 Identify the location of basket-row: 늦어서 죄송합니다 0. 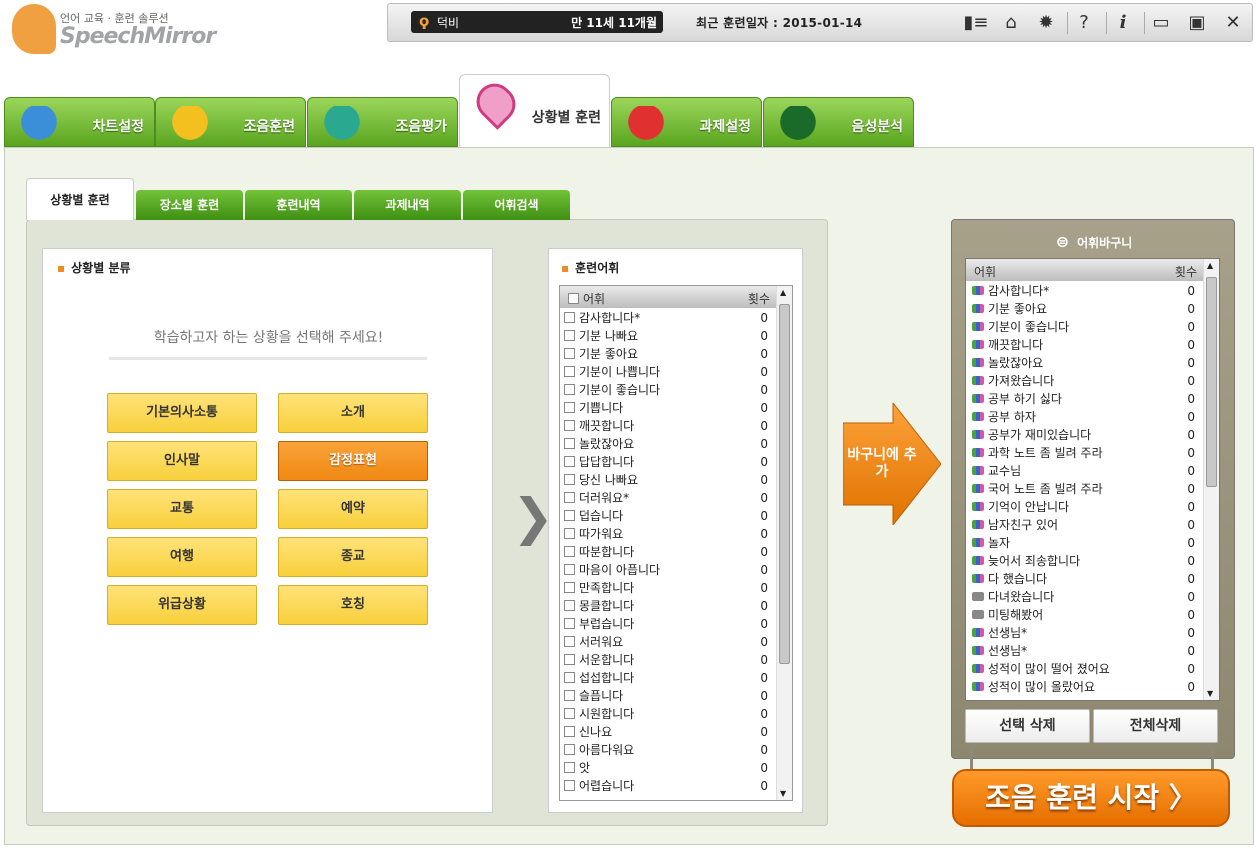
(1084, 561).